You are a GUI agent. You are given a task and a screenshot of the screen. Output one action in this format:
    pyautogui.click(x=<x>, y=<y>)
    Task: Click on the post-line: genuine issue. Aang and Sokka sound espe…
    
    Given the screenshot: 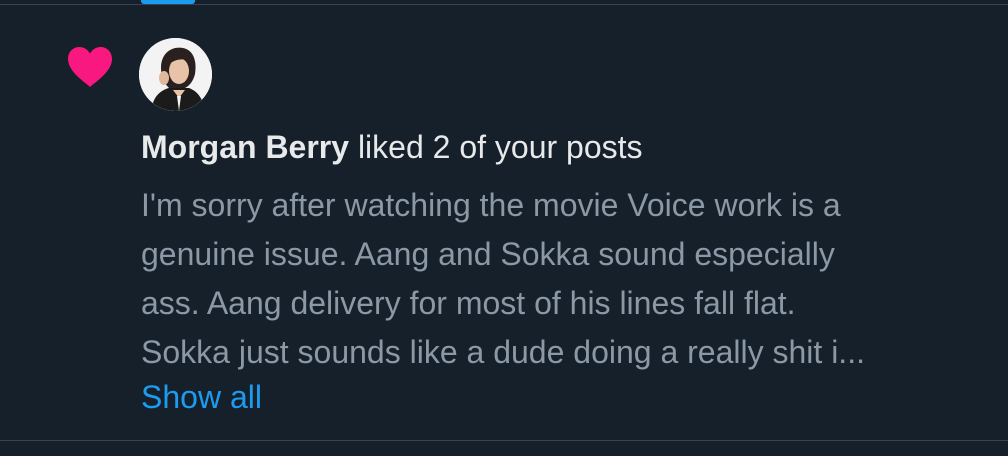 What is the action you would take?
    pyautogui.click(x=488, y=254)
    